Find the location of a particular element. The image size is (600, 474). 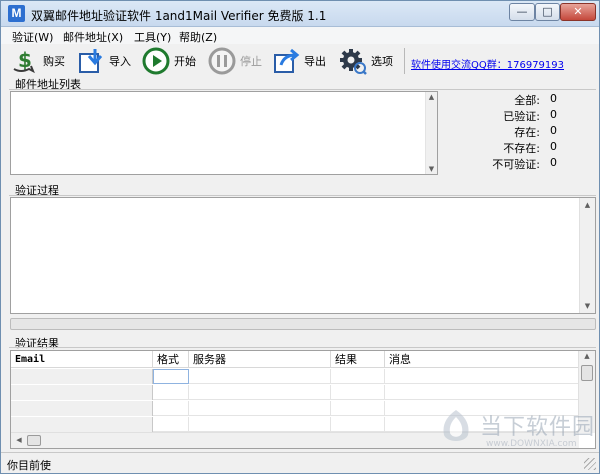

menu-help: 帮助(Z) is located at coordinates (198, 37).